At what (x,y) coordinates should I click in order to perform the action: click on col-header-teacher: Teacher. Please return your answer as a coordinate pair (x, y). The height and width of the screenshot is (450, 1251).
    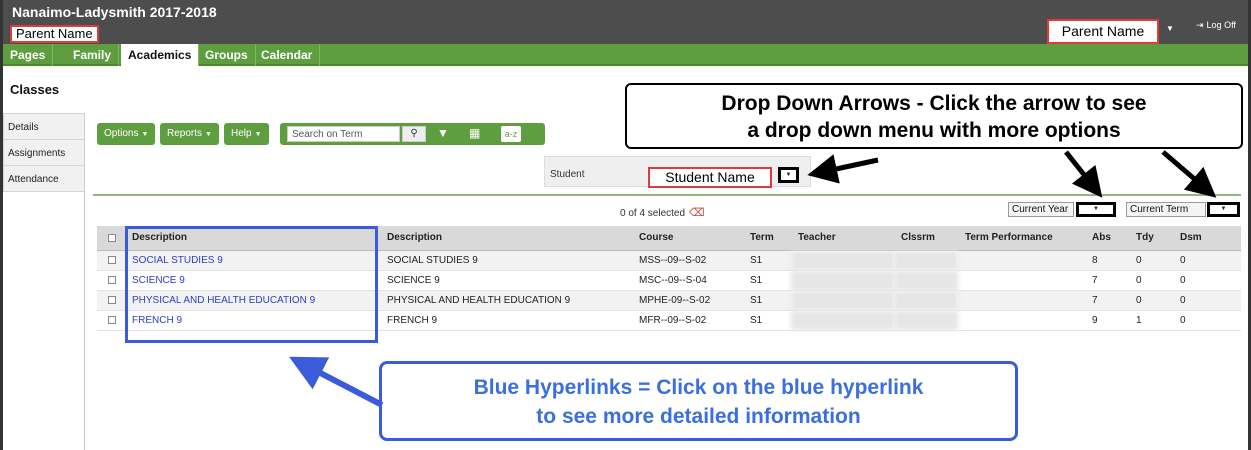
    Looking at the image, I should click on (842, 238).